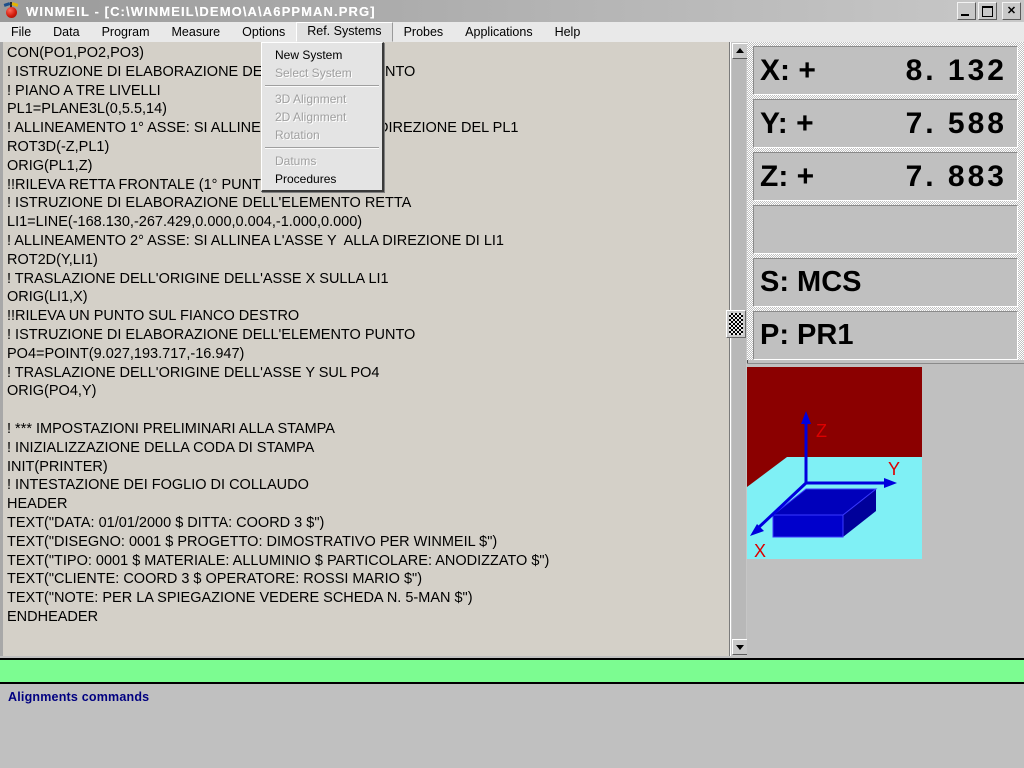 This screenshot has width=1024, height=768. Describe the element at coordinates (57, 466) in the screenshot. I see `editor-line: INIT(PRINTER)` at that location.